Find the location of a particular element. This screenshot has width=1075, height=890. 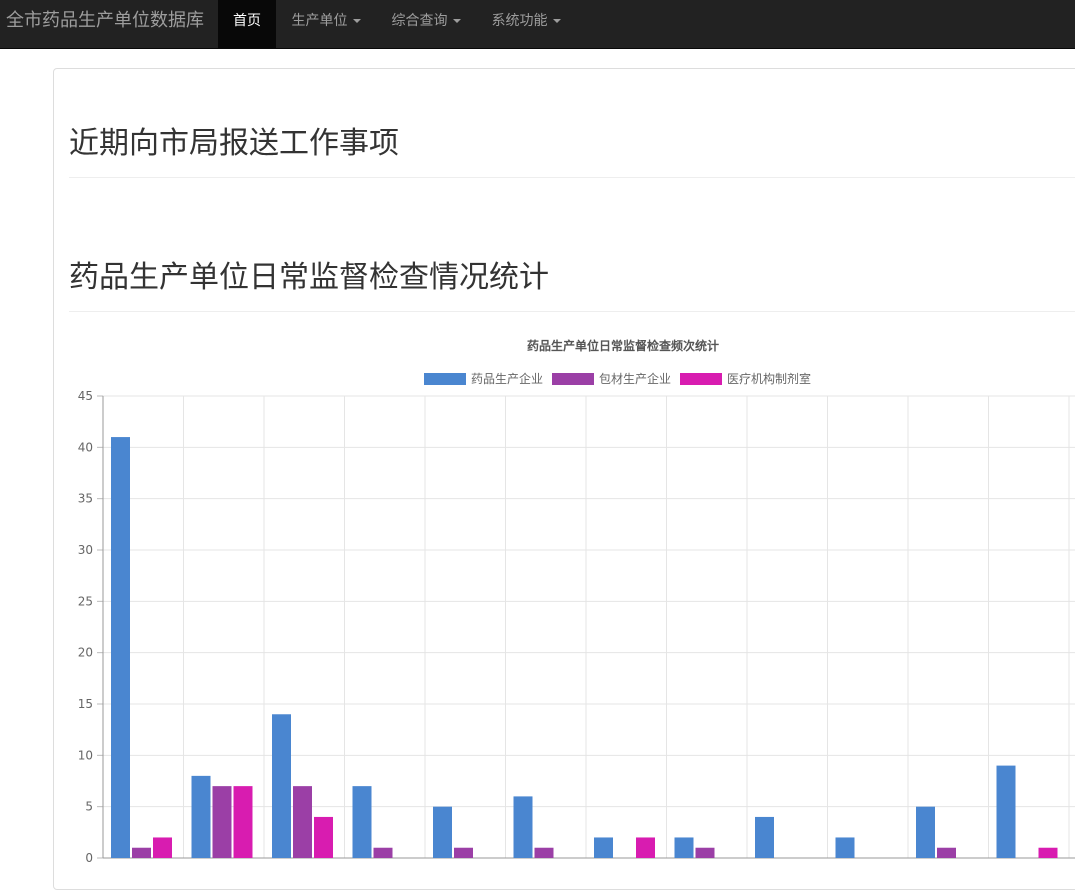

y-tick-label: 0 is located at coordinates (89, 858).